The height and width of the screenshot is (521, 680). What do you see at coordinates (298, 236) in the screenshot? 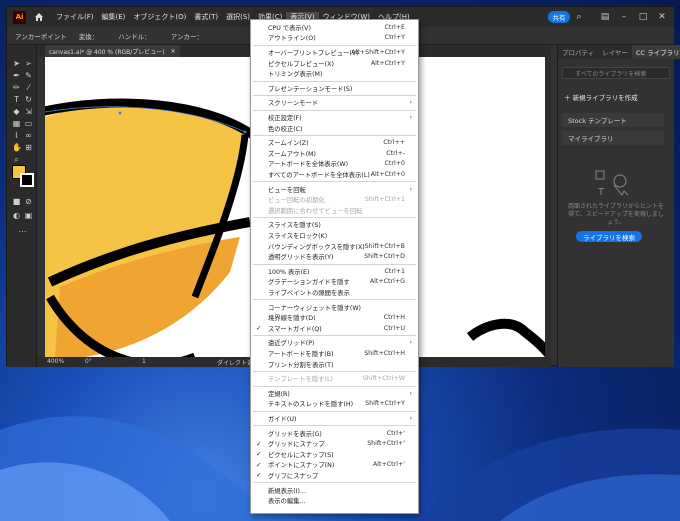
I see `menu-item-label: スライスをロック(K)` at bounding box center [298, 236].